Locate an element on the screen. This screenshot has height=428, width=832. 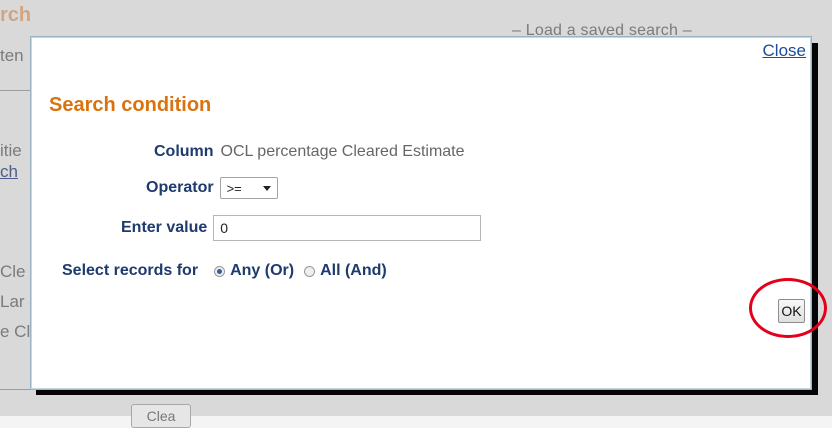
background-title: rch is located at coordinates (16, 15).